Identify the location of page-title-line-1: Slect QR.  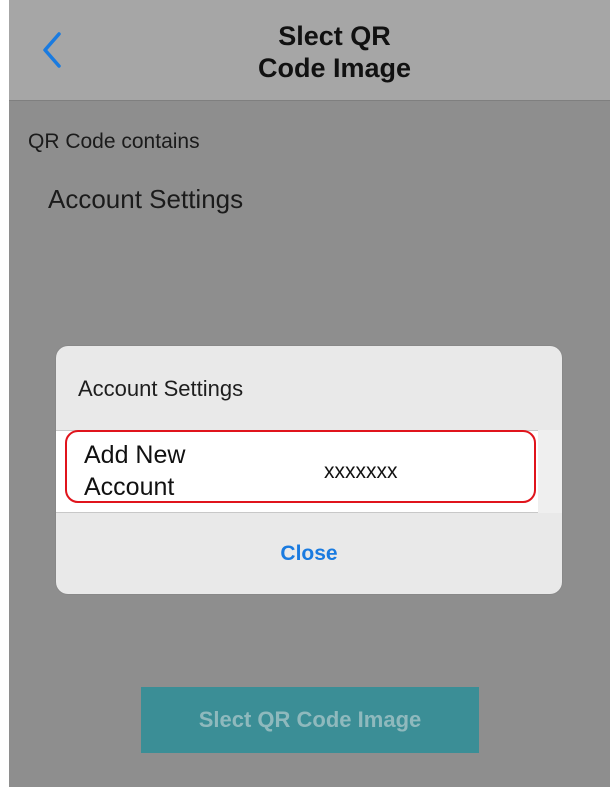
(334, 36).